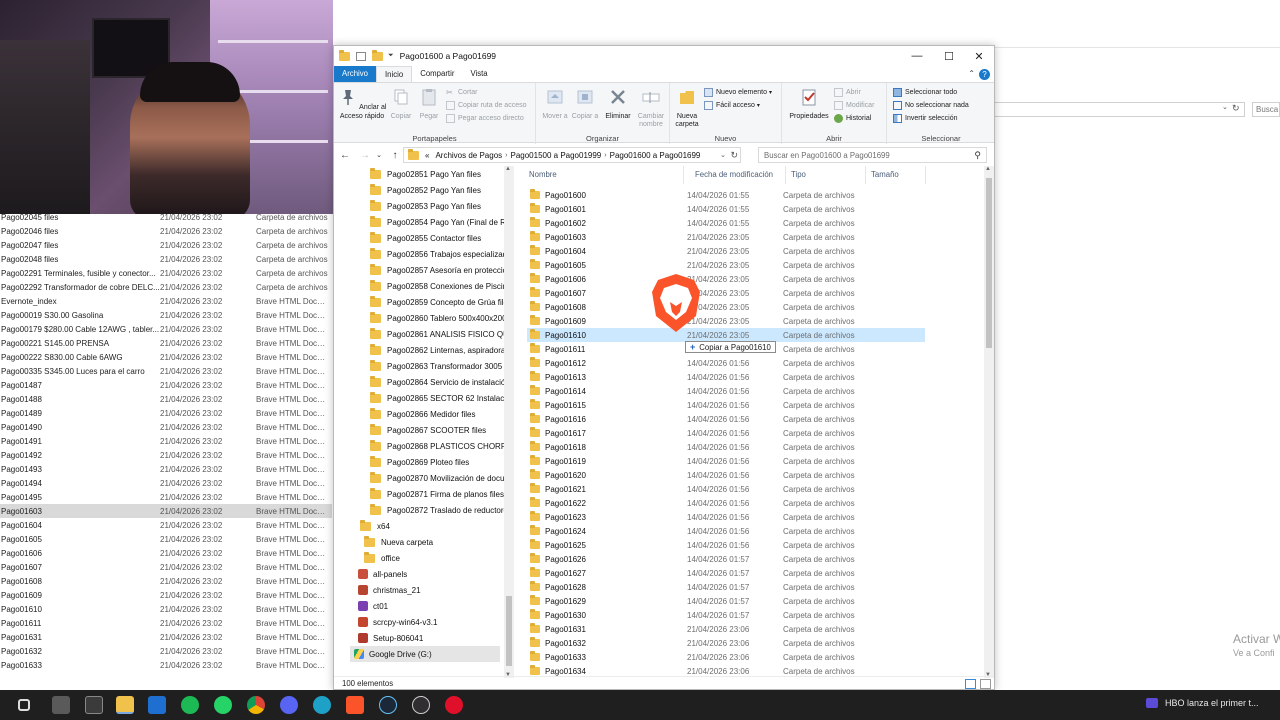  Describe the element at coordinates (375, 526) in the screenshot. I see `nav-tree-item: x64` at that location.